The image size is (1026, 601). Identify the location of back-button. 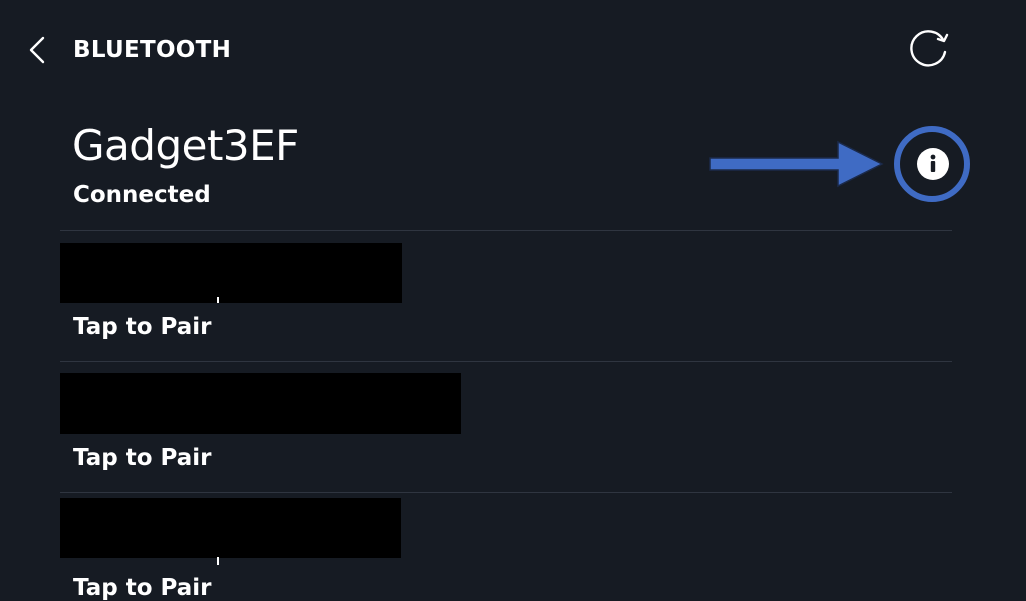
(37, 50).